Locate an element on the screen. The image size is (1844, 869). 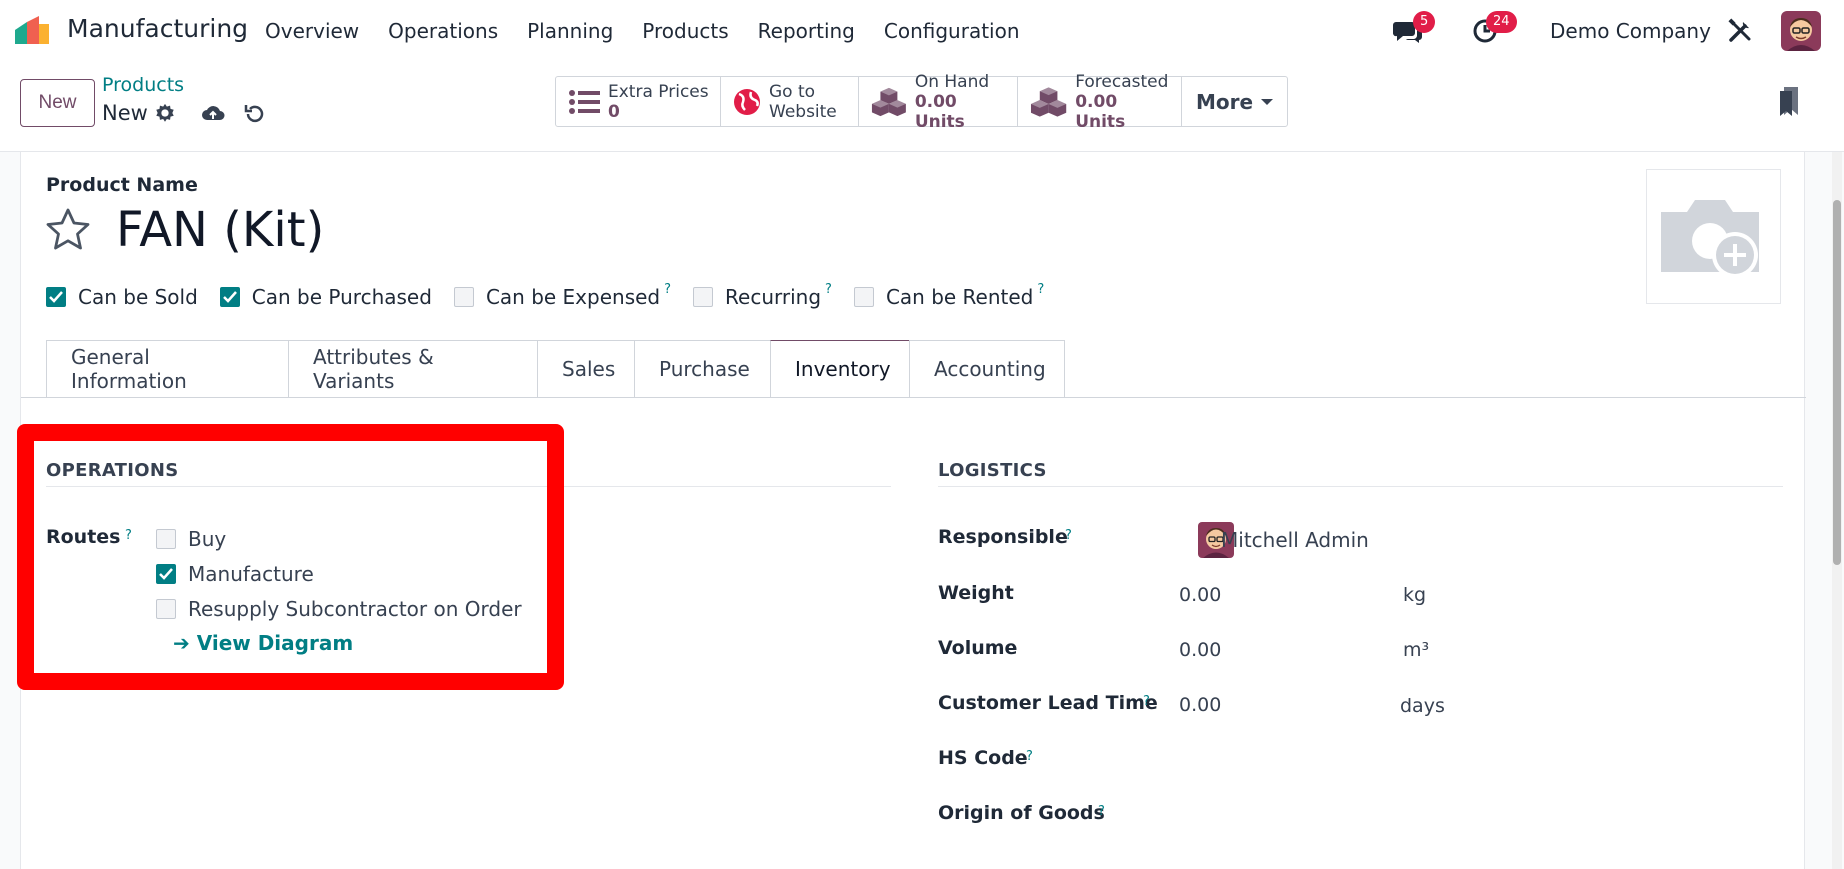
can-be-sold-checkbox: Can be Sold is located at coordinates (122, 297).